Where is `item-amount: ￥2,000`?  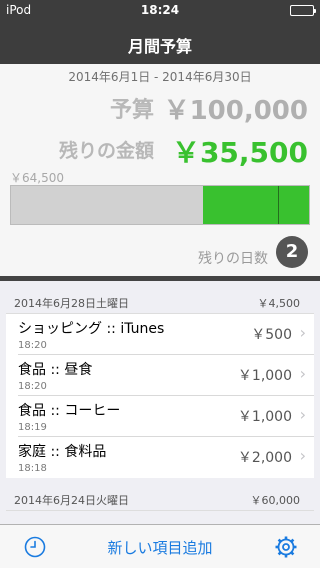
item-amount: ￥2,000 is located at coordinates (264, 458).